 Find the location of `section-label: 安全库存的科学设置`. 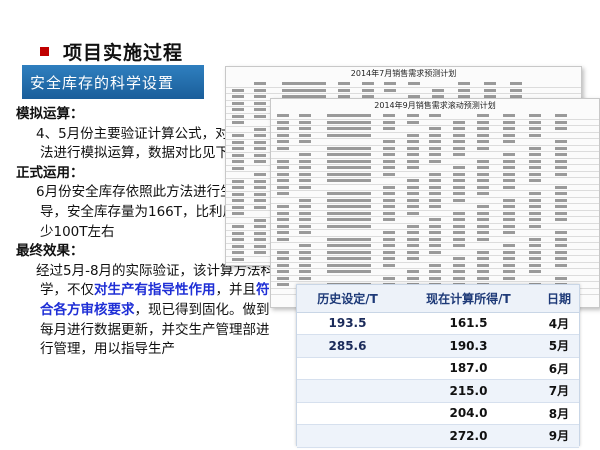

section-label: 安全库存的科学设置 is located at coordinates (113, 82).